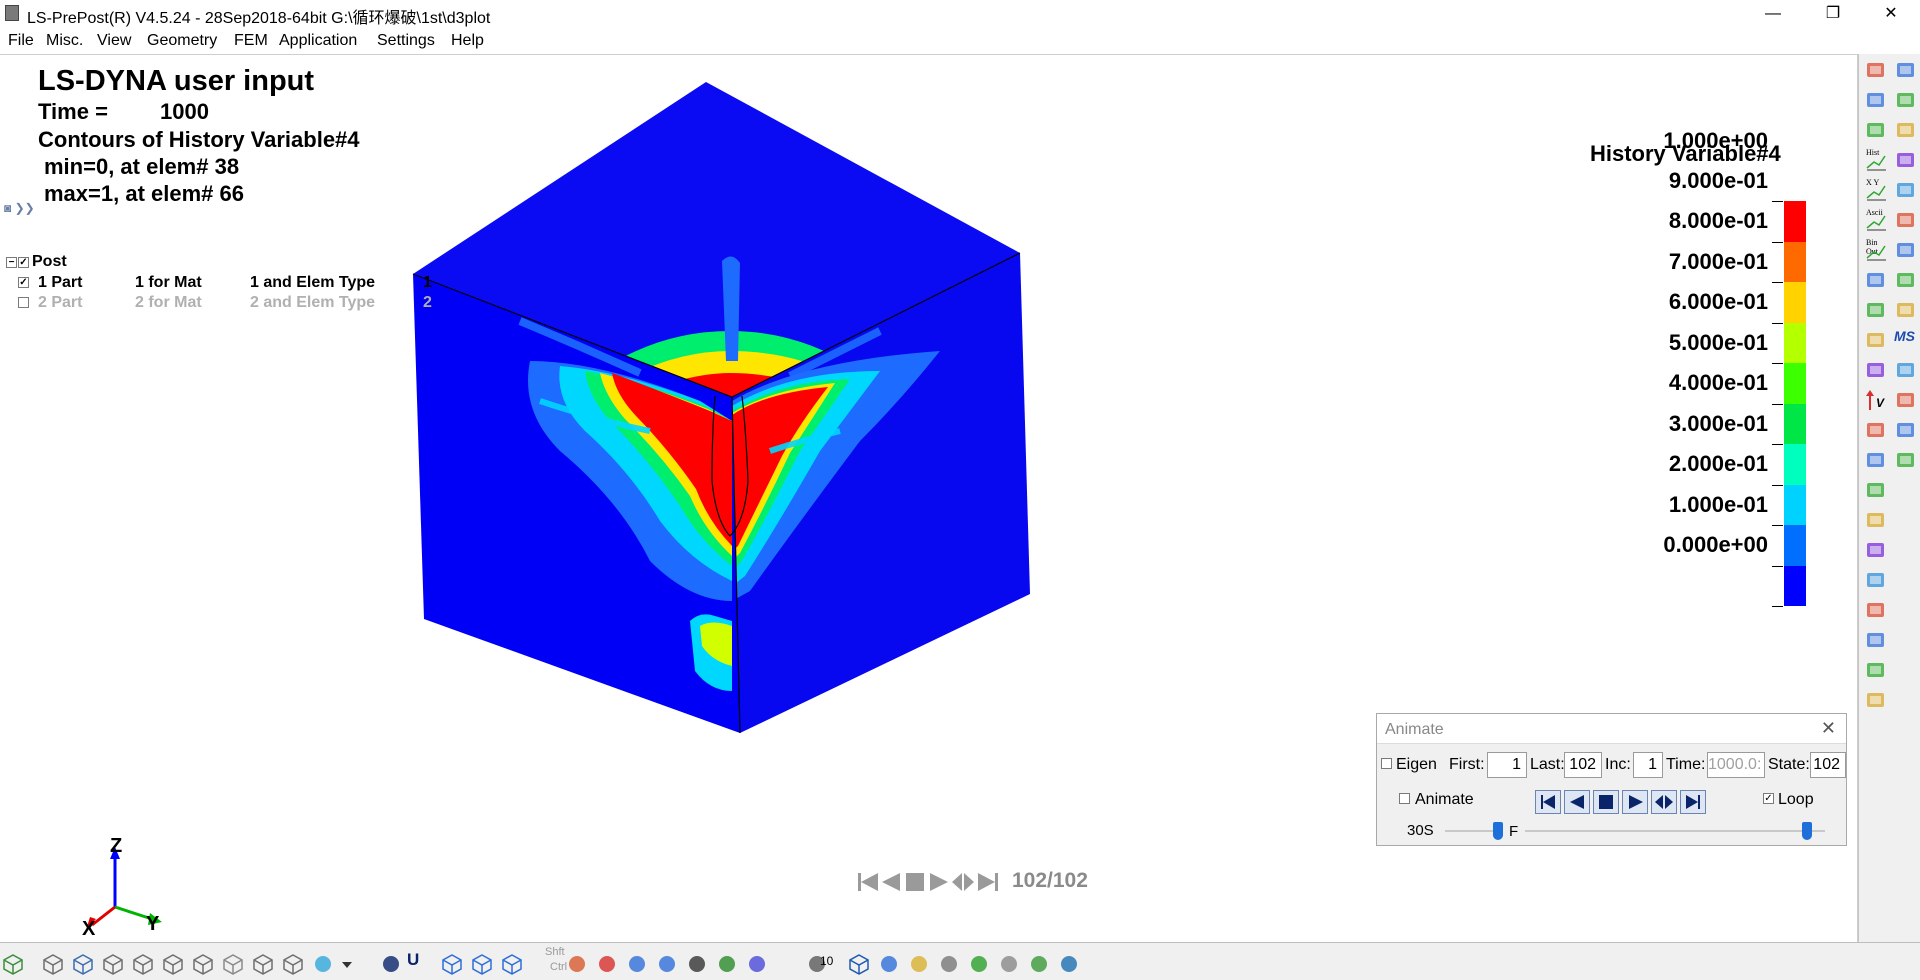 The height and width of the screenshot is (980, 1920). I want to click on loop-checkbox: ✓, so click(1768, 798).